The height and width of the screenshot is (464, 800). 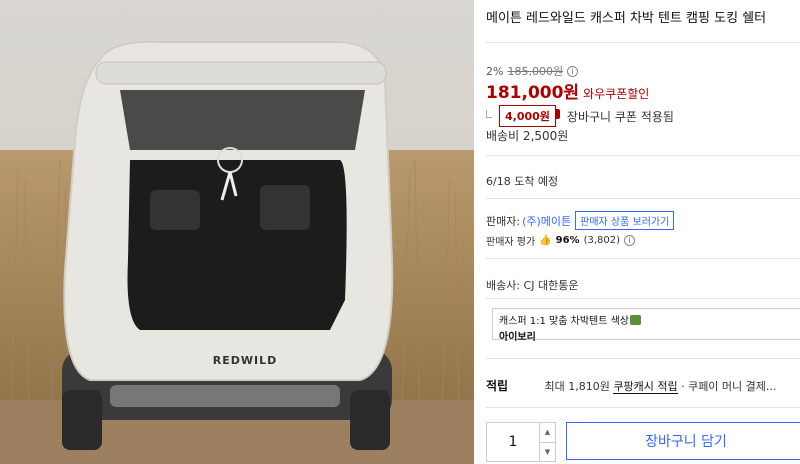 I want to click on carrier-text: 배송사: CJ 대한통운, so click(x=532, y=285).